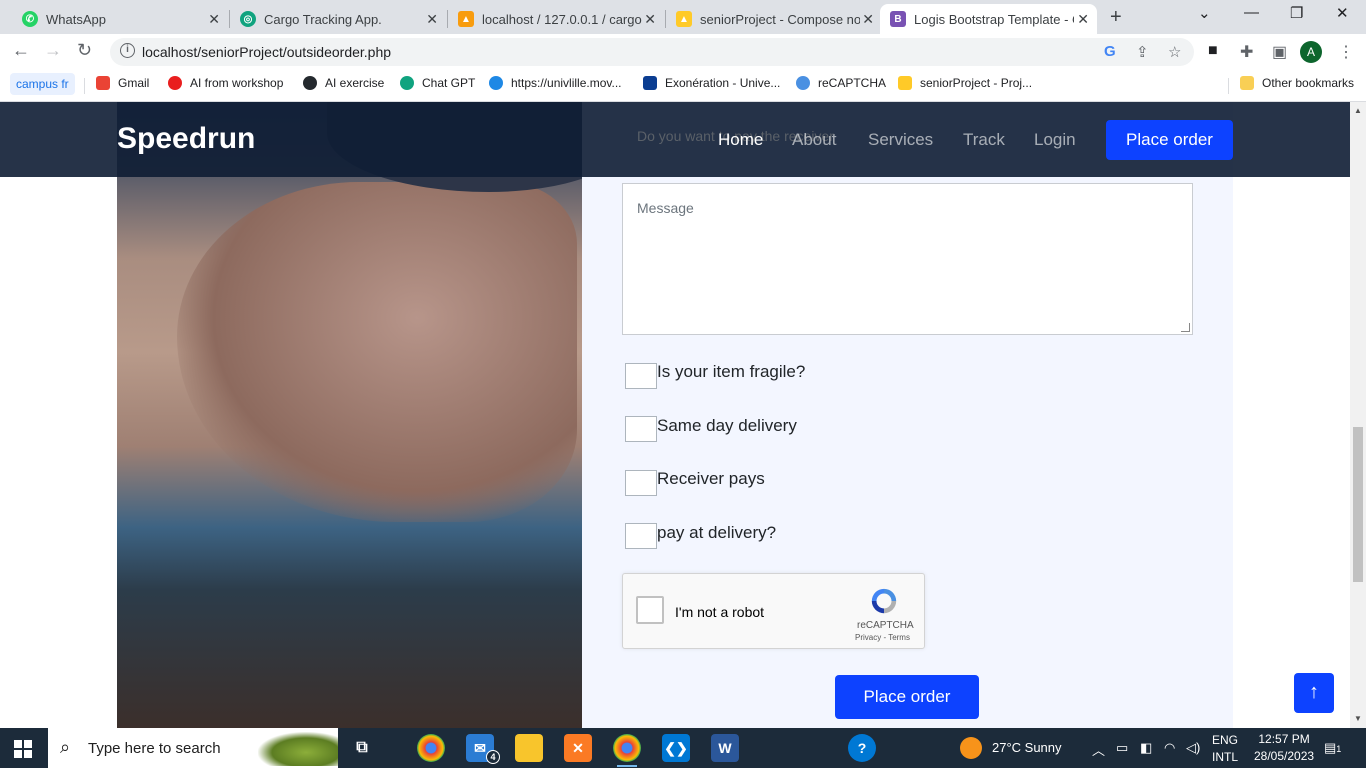 This screenshot has height=768, width=1366. What do you see at coordinates (641, 429) in the screenshot?
I see `same-day-checkbox` at bounding box center [641, 429].